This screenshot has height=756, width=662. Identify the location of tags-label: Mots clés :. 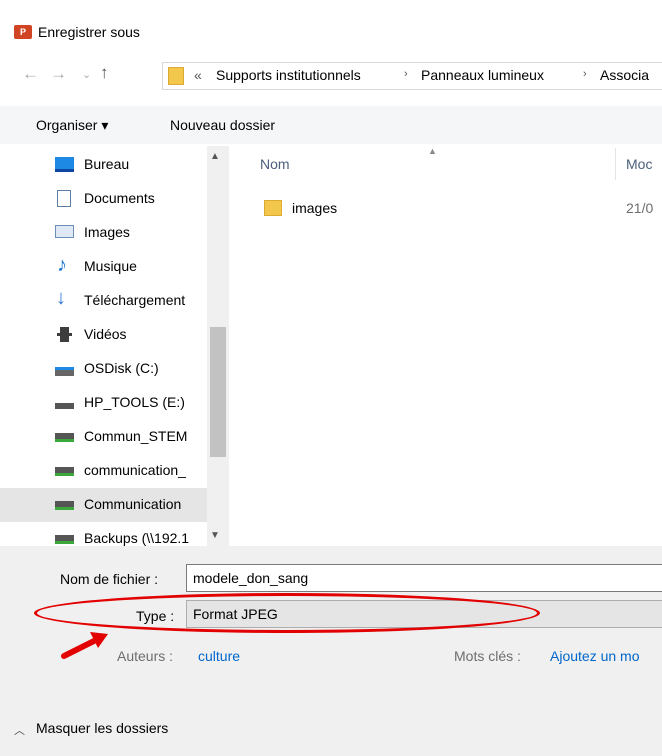
(487, 656).